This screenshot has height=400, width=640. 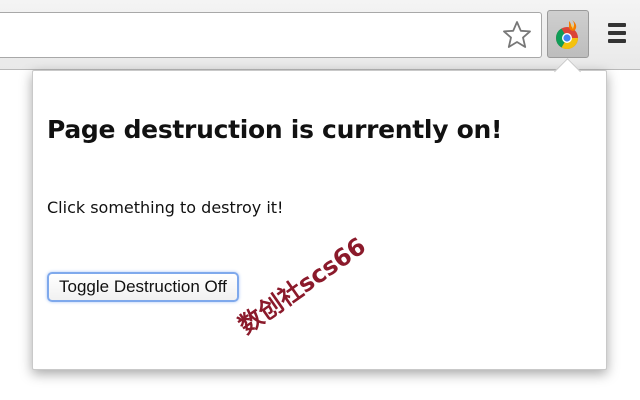 I want to click on bookmark-star-icon, so click(x=517, y=35).